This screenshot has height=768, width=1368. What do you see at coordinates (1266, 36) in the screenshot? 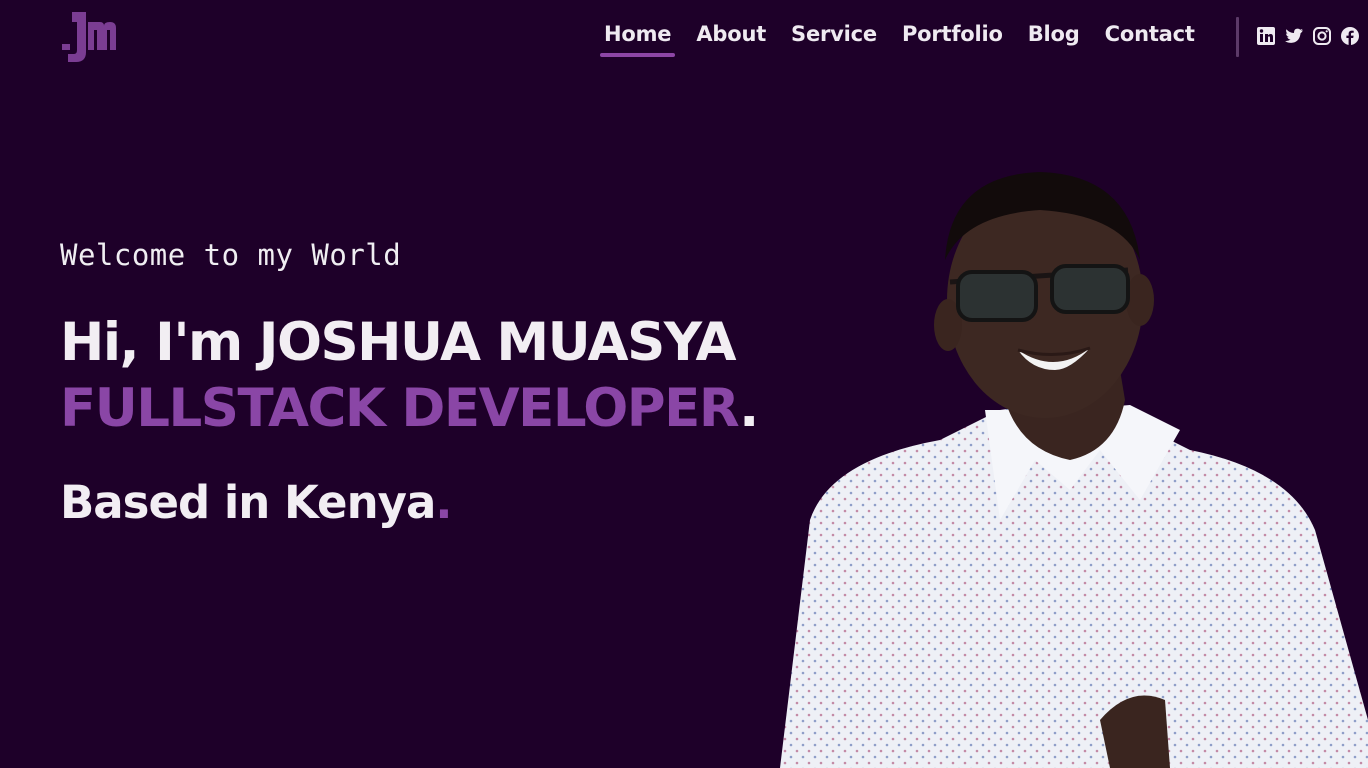
I see `linkedin-icon` at bounding box center [1266, 36].